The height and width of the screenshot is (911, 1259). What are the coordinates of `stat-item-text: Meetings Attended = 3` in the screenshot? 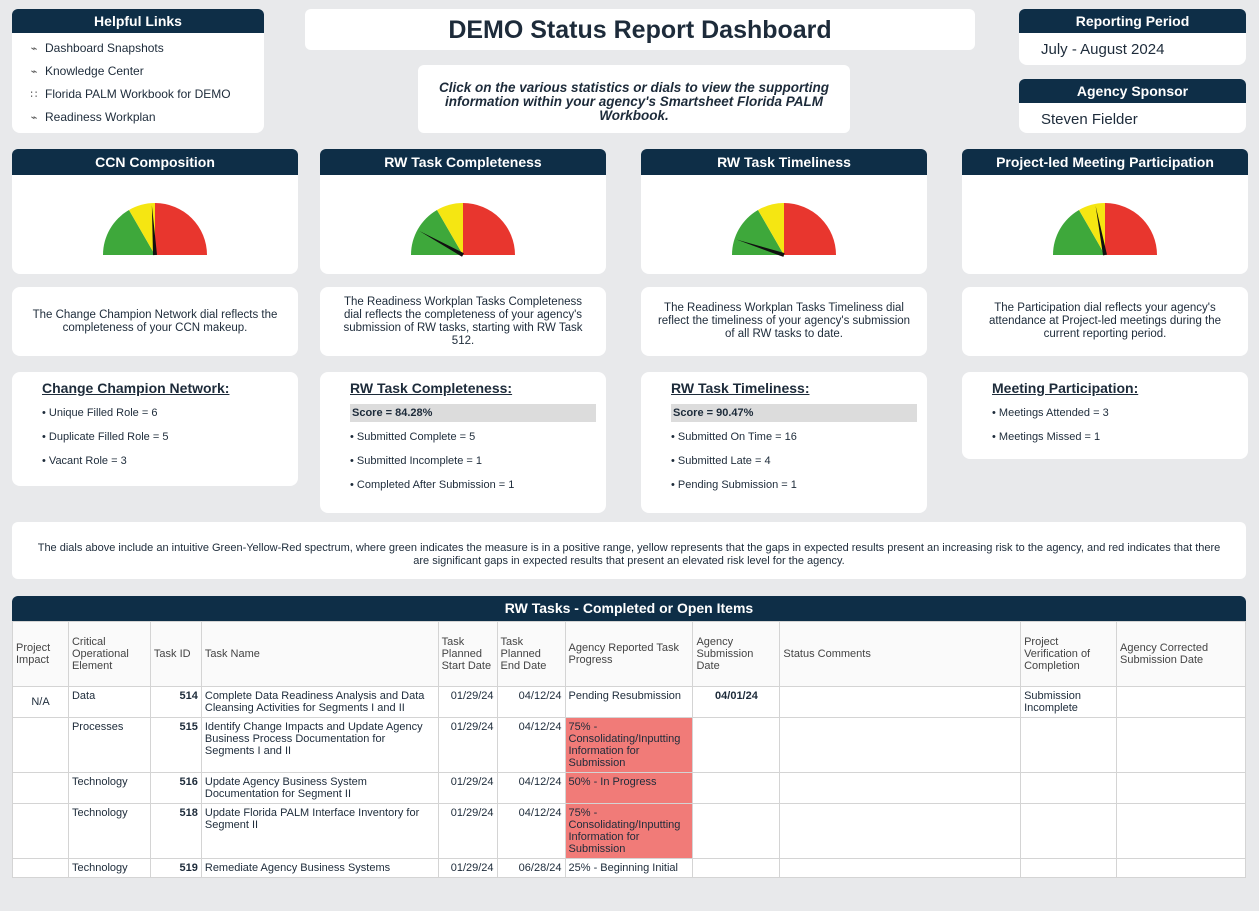 It's located at (1053, 413).